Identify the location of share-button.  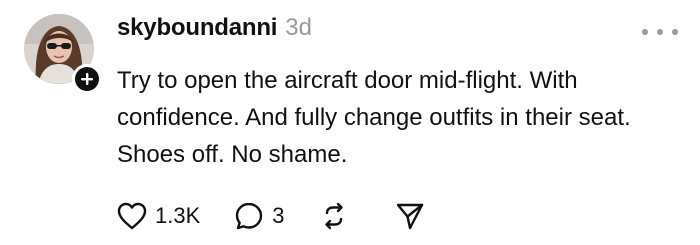
(410, 216).